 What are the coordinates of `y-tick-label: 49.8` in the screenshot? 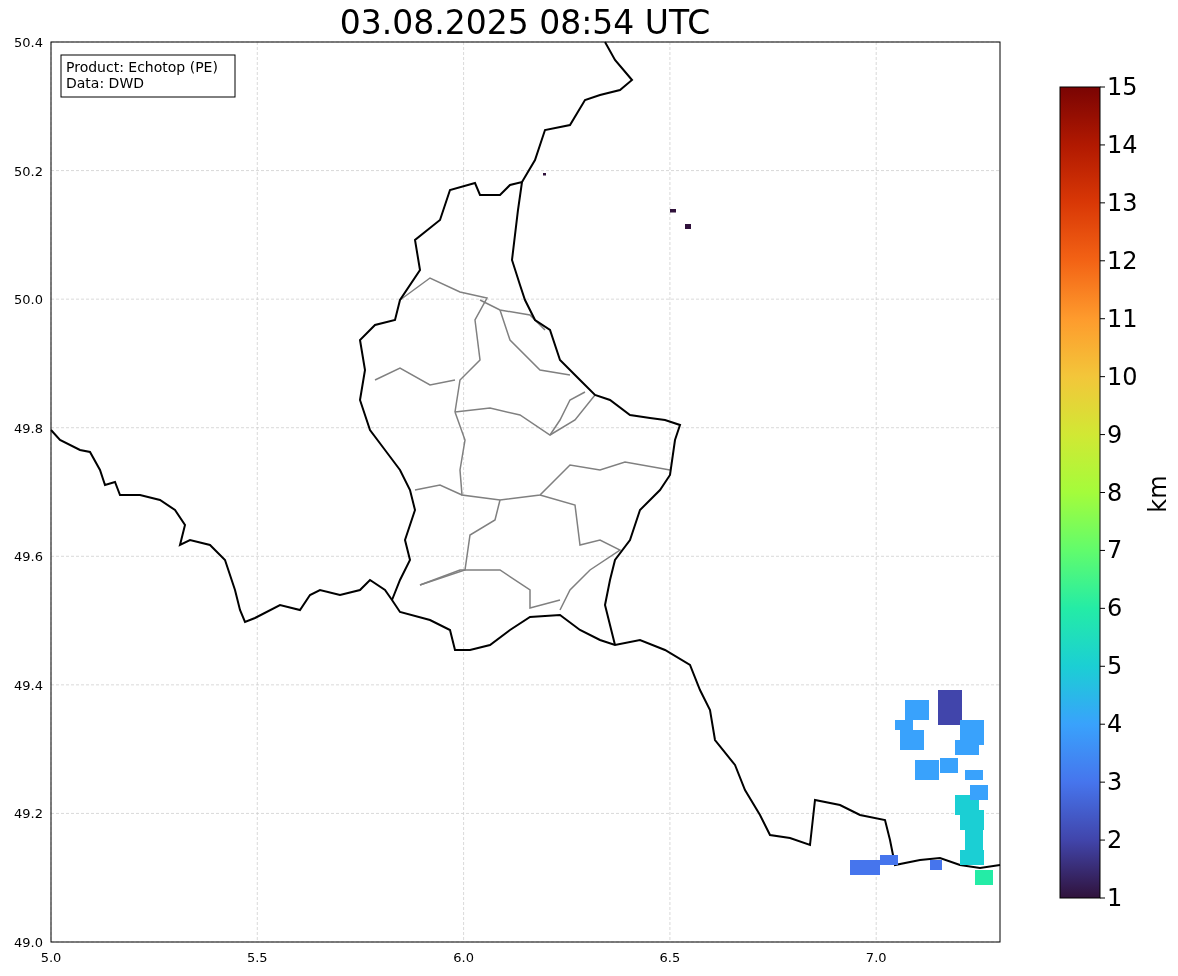 It's located at (28, 428).